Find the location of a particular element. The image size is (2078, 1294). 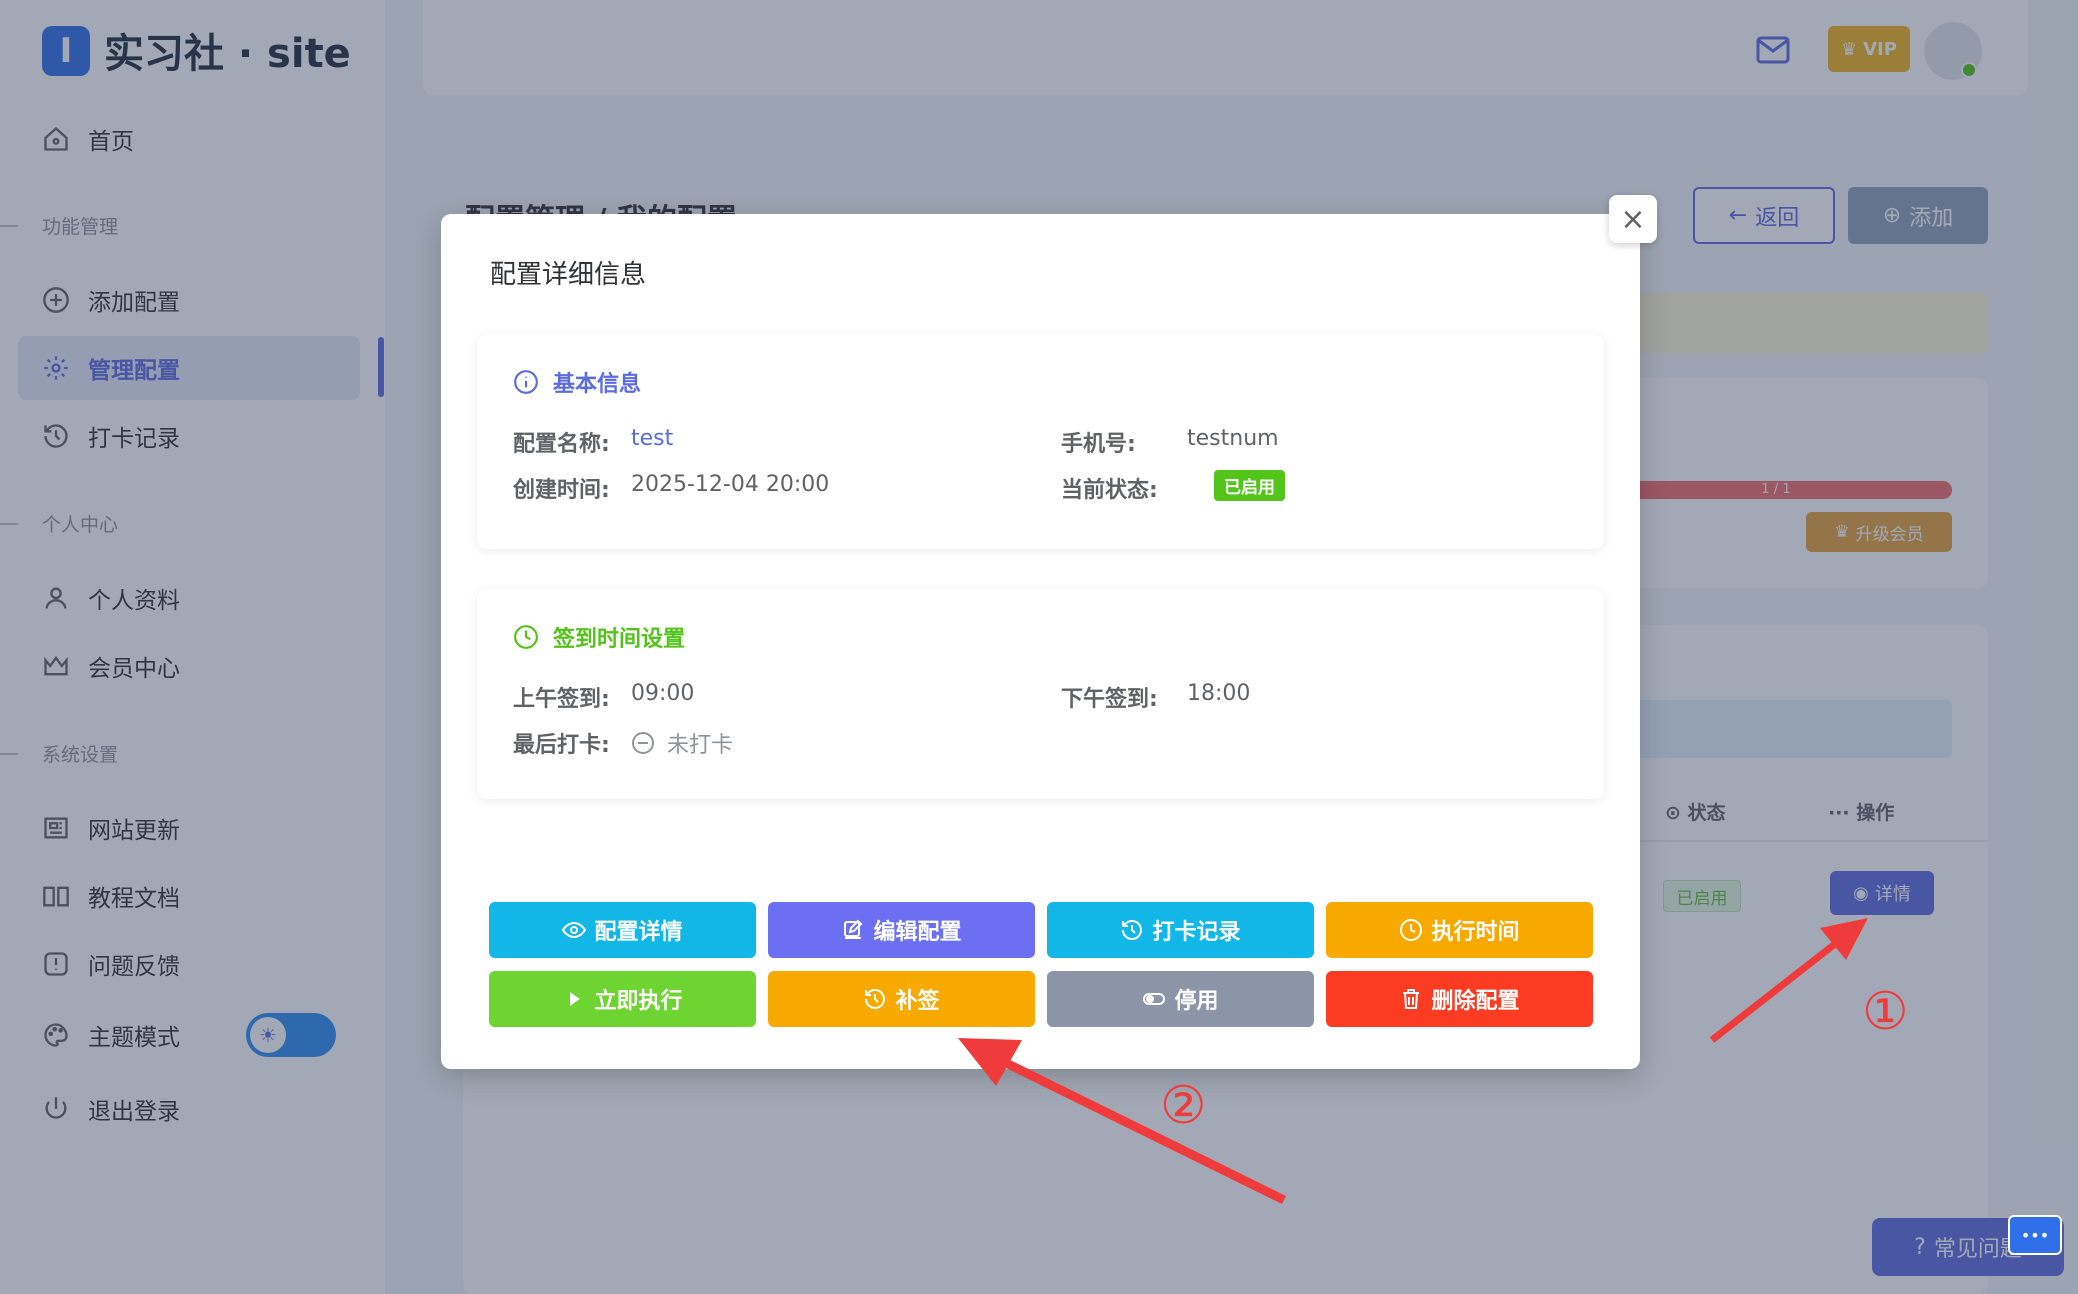

arrow-to-detail is located at coordinates (1788, 980).